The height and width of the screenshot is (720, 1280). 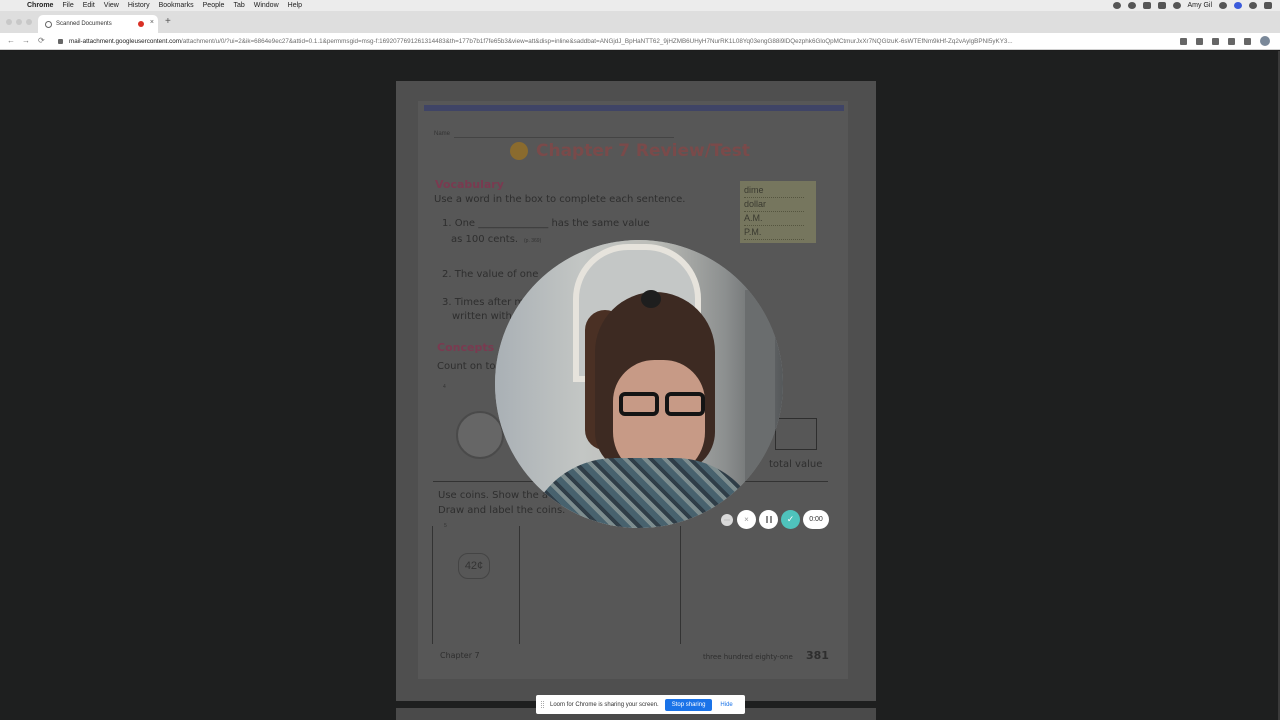 I want to click on name-line, so click(x=564, y=137).